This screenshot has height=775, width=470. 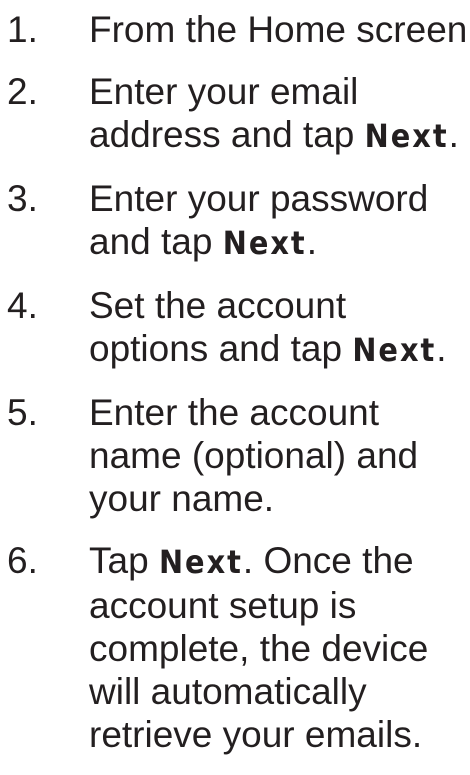 I want to click on step-line: will automatically, so click(x=228, y=691).